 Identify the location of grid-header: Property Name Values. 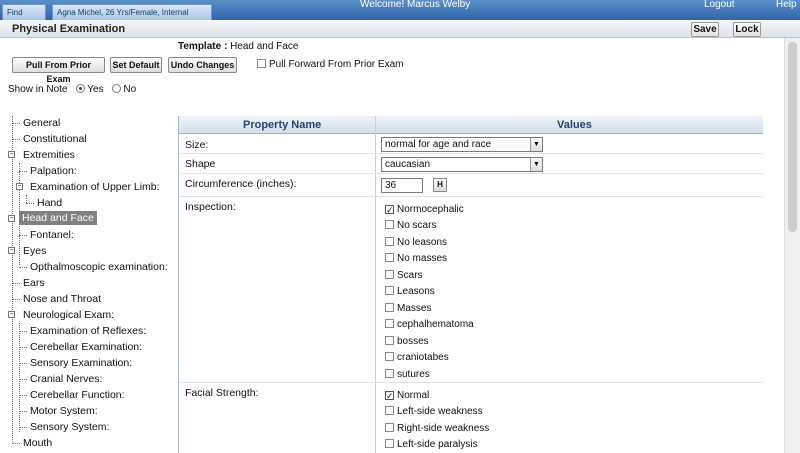
(471, 125).